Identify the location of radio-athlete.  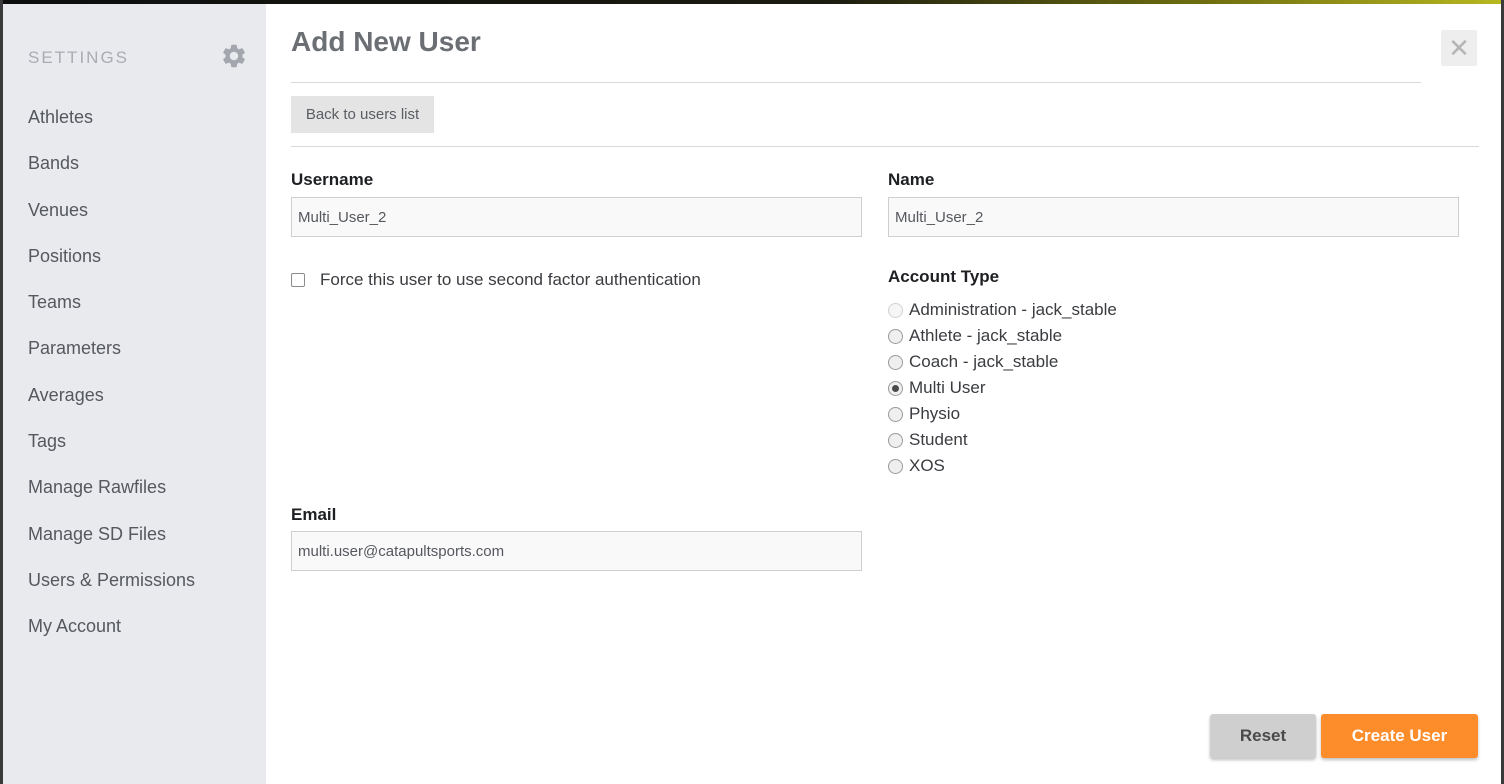
(895, 336).